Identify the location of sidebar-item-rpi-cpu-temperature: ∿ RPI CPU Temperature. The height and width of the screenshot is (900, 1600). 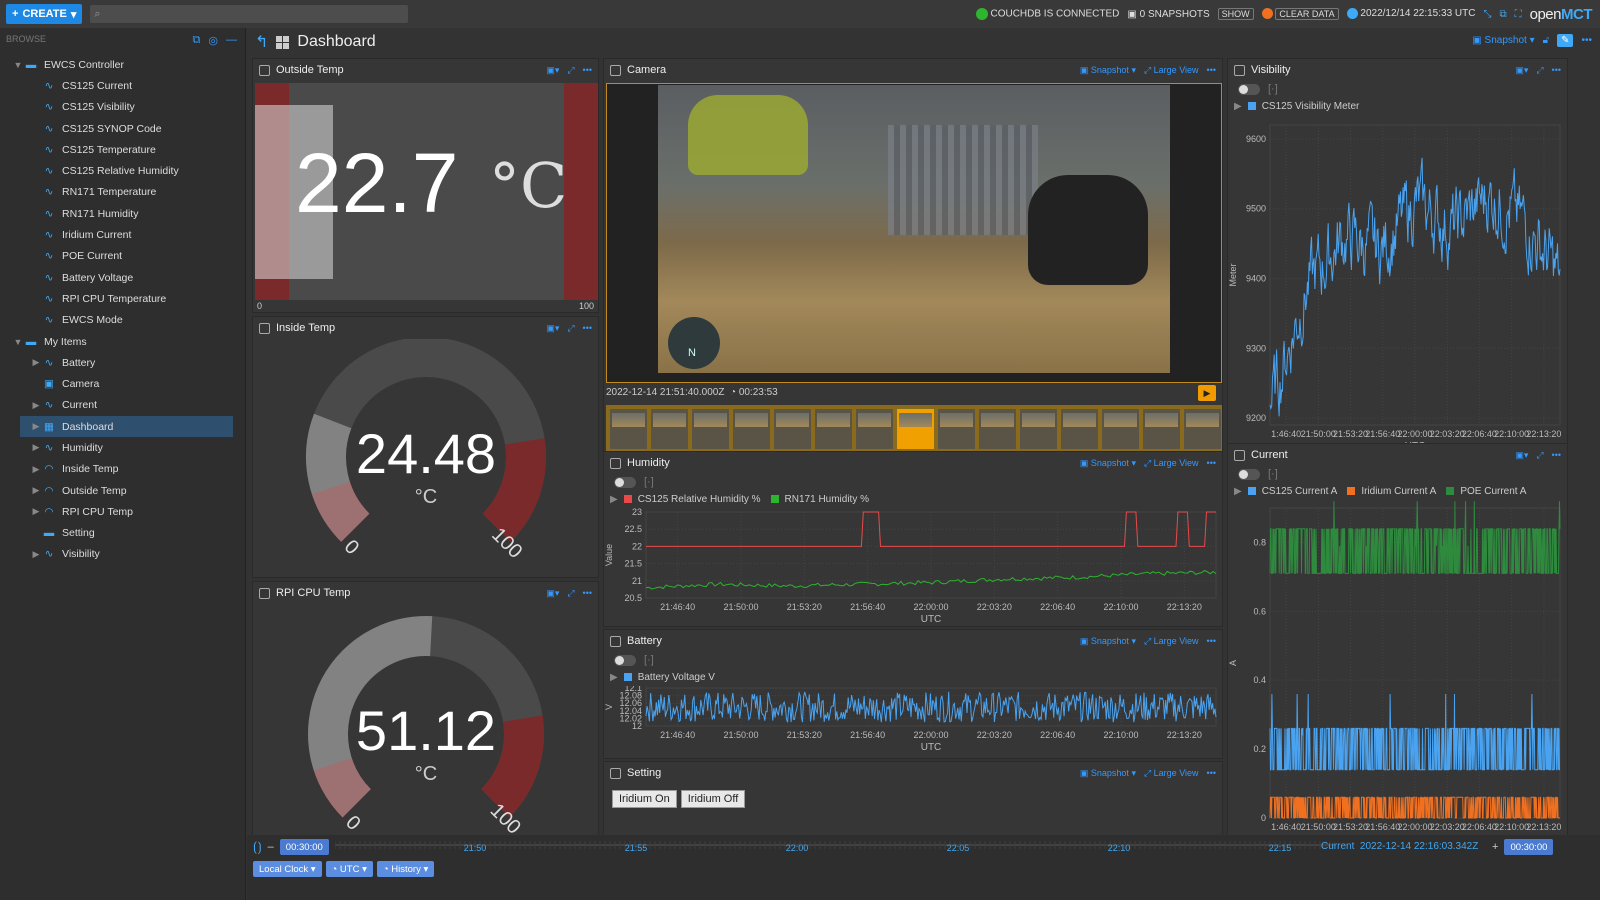
(122, 298).